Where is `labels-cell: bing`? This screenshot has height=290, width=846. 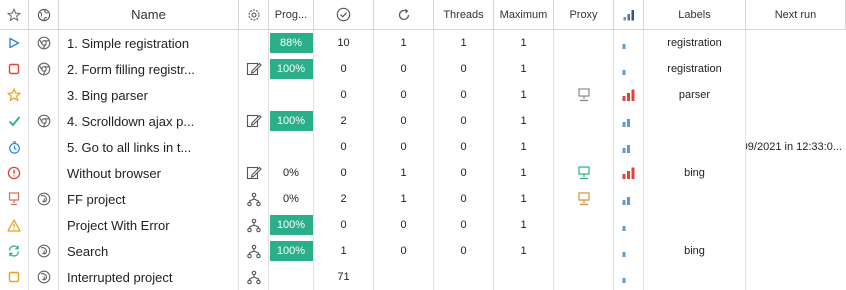 labels-cell: bing is located at coordinates (695, 173).